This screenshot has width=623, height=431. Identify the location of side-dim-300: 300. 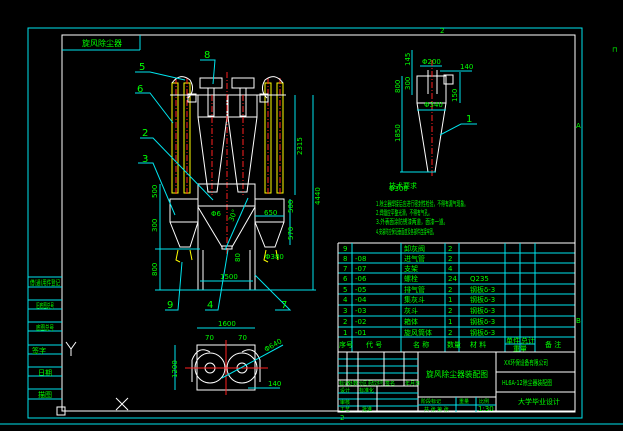
(408, 83).